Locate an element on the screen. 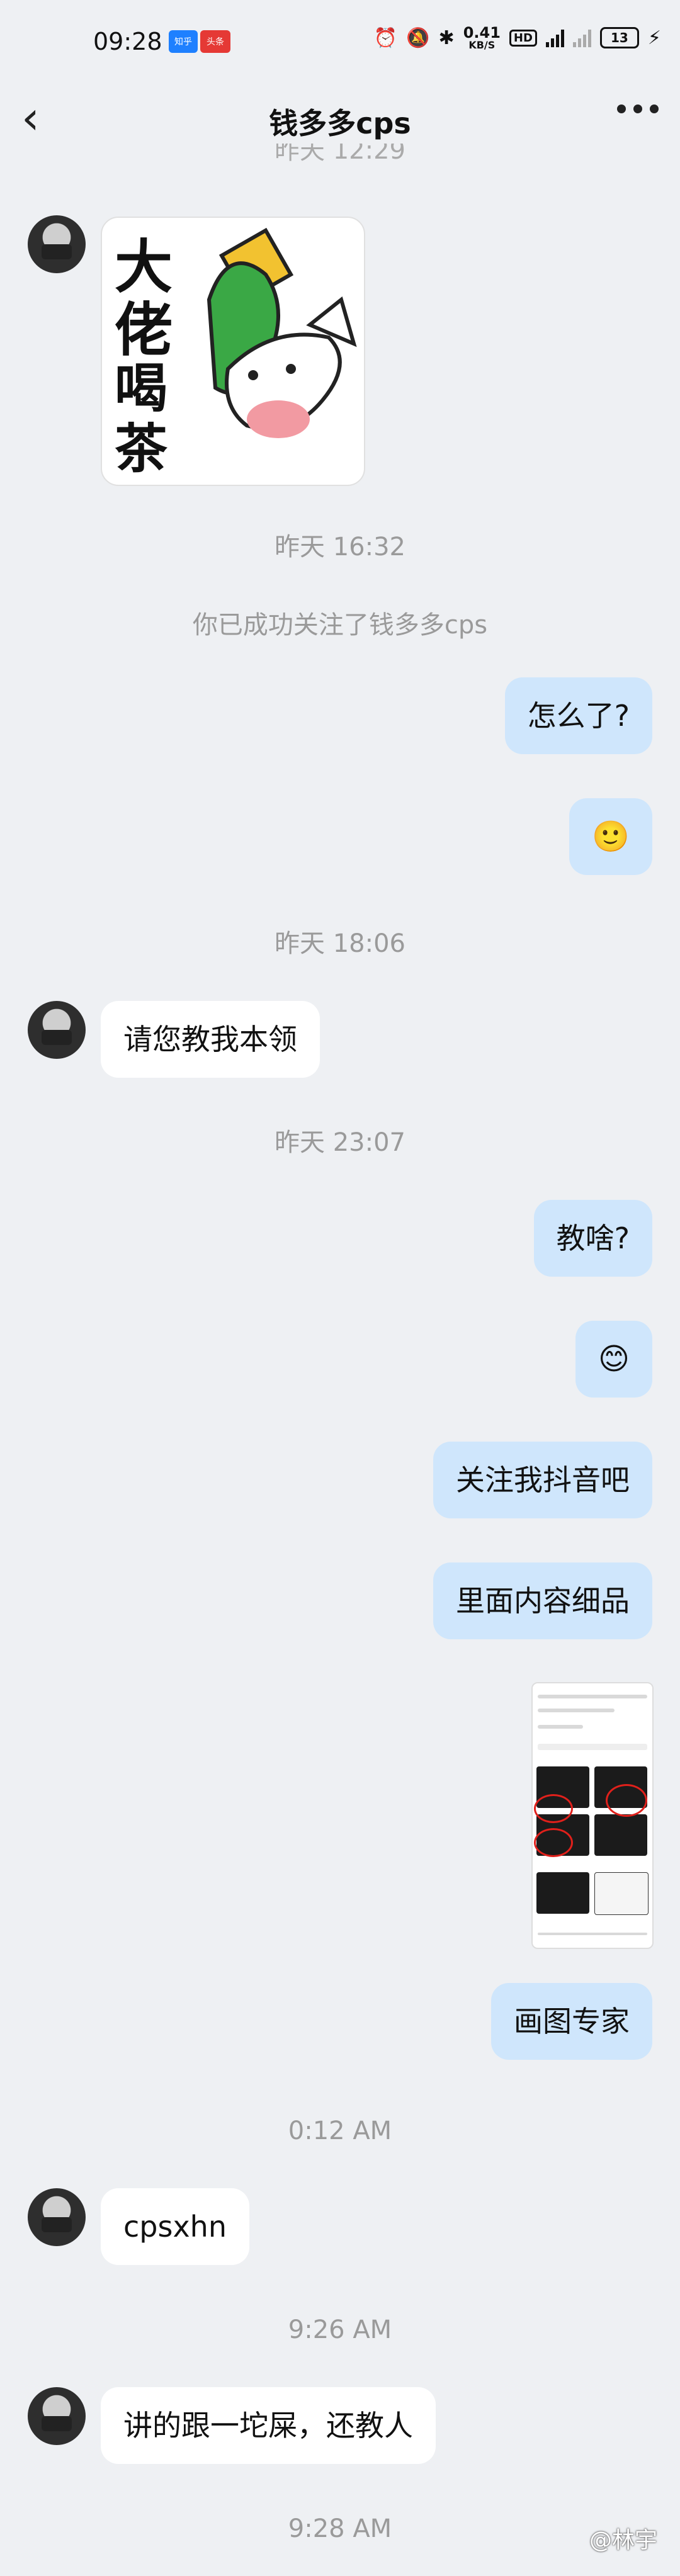 The width and height of the screenshot is (680, 2576). signal-5g-icon is located at coordinates (554, 37).